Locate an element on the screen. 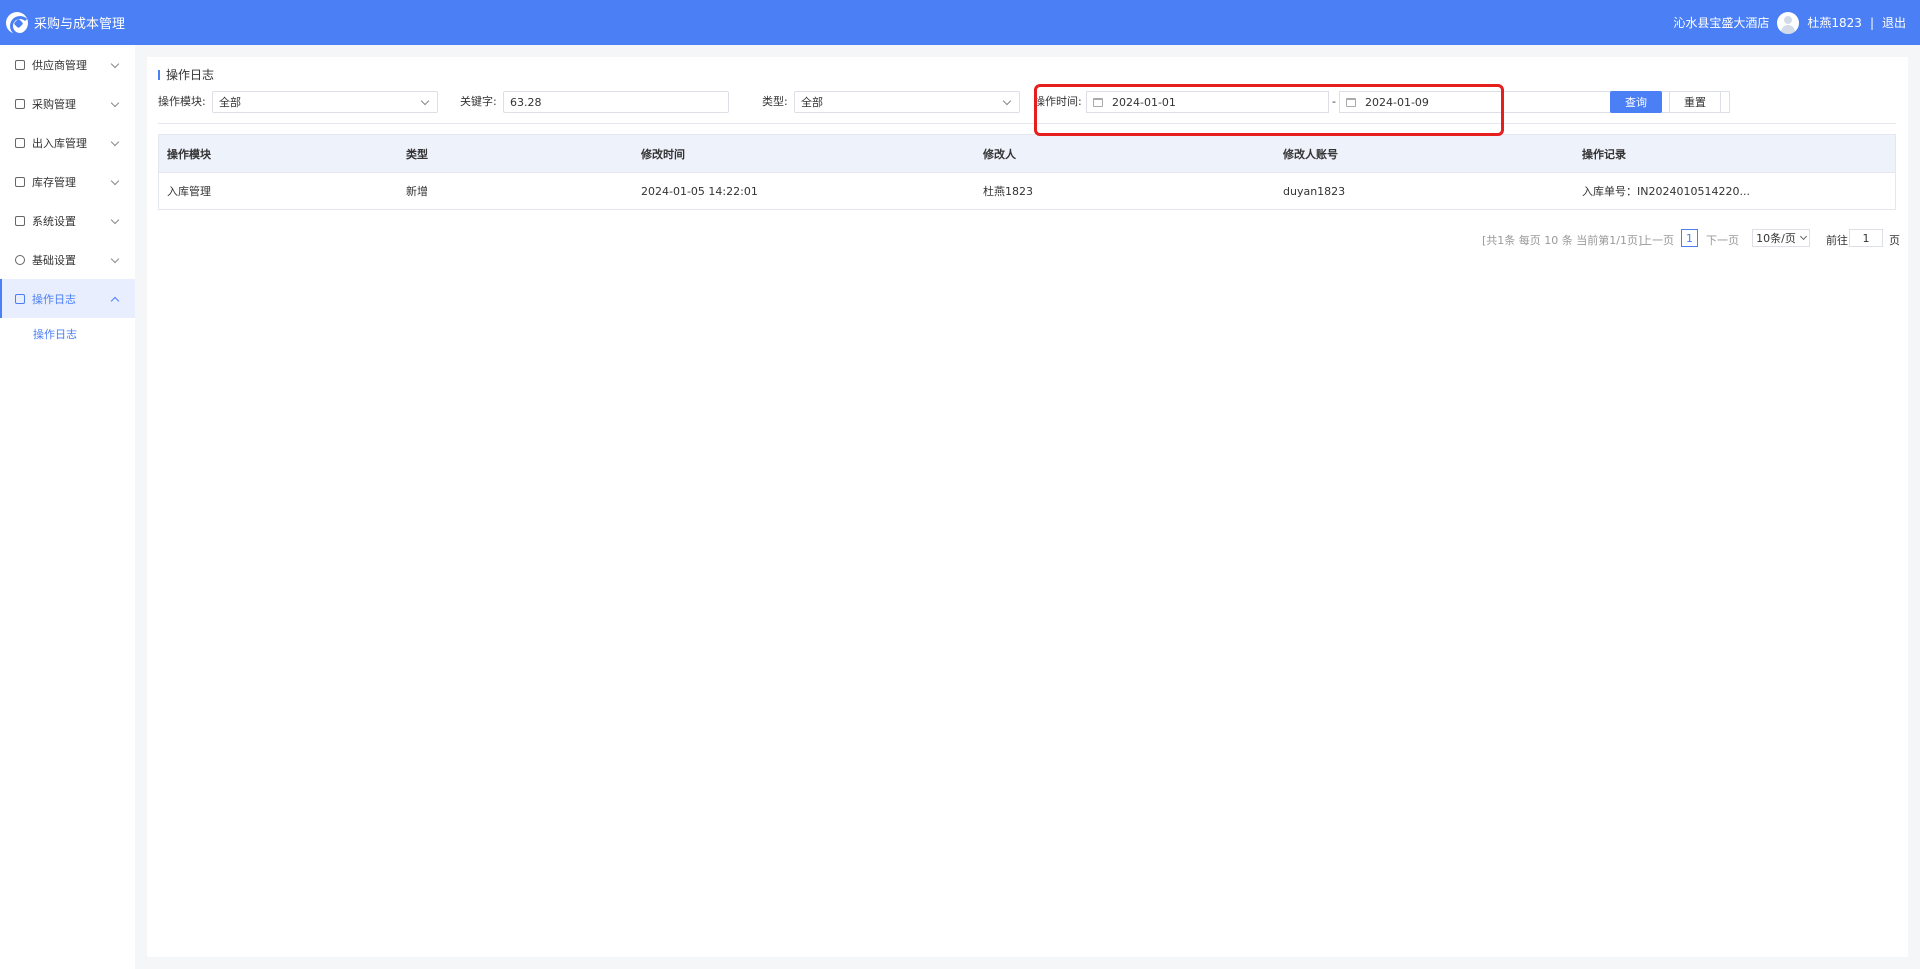 Image resolution: width=1920 pixels, height=969 pixels. col-header-modifier: 修改人 is located at coordinates (999, 154).